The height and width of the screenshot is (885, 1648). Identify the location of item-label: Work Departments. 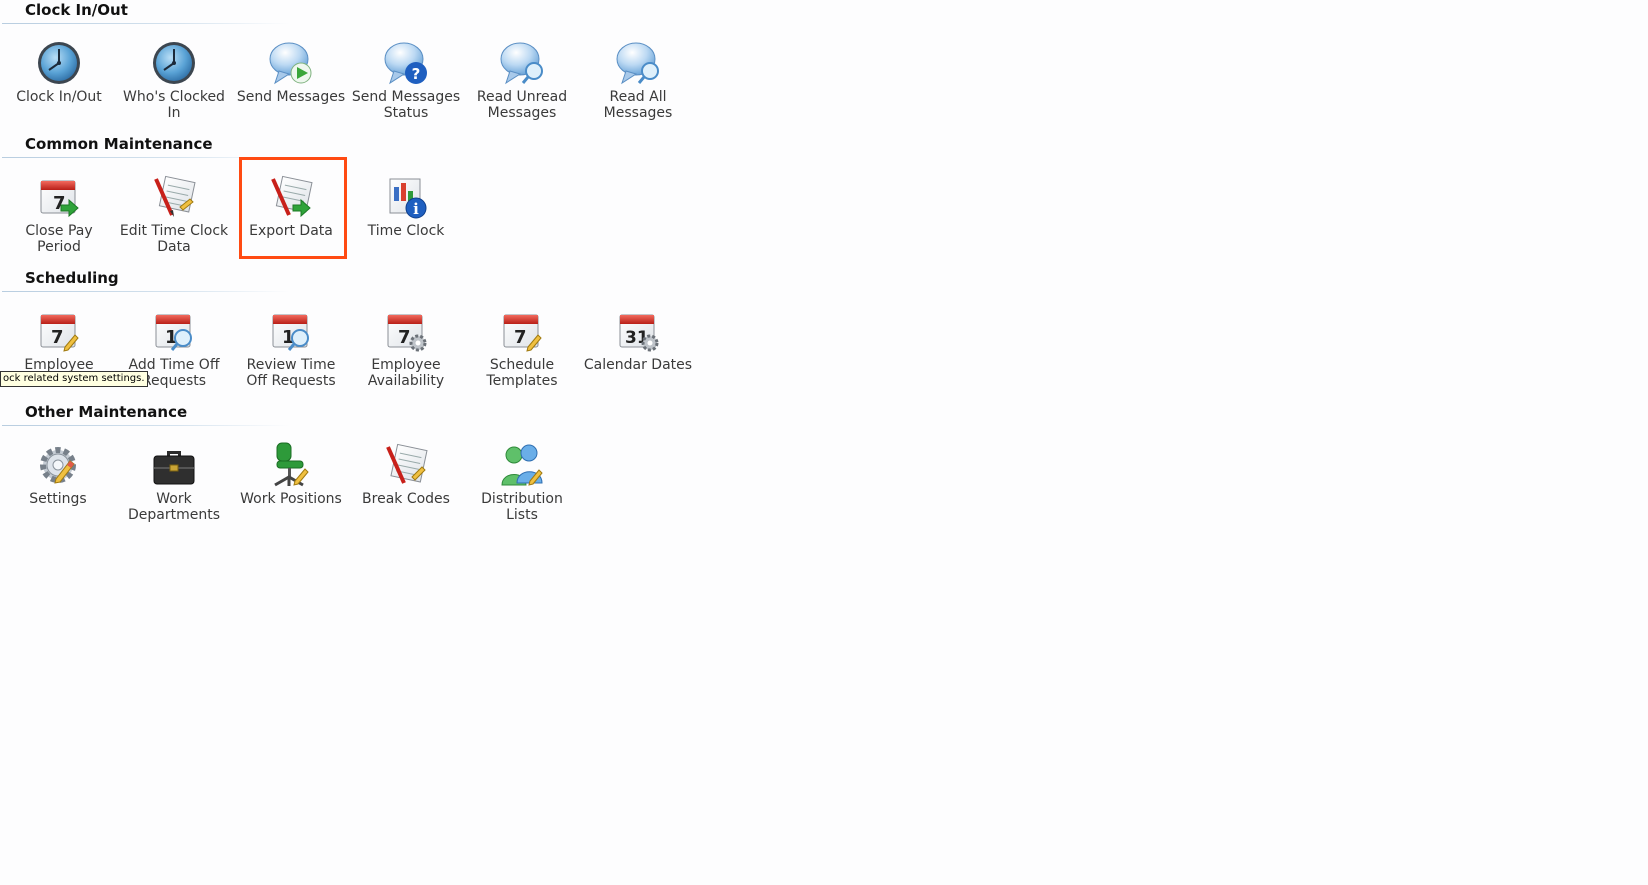
(173, 507).